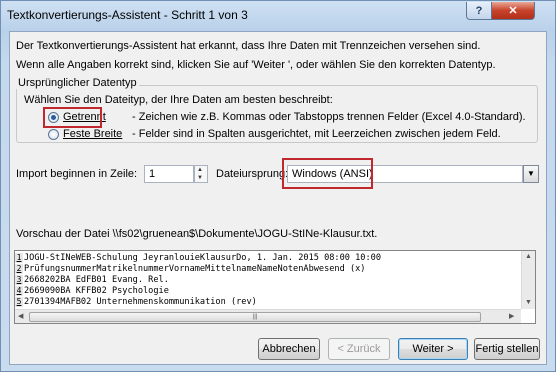 Image resolution: width=558 pixels, height=374 pixels. I want to click on close-button: ✕, so click(513, 11).